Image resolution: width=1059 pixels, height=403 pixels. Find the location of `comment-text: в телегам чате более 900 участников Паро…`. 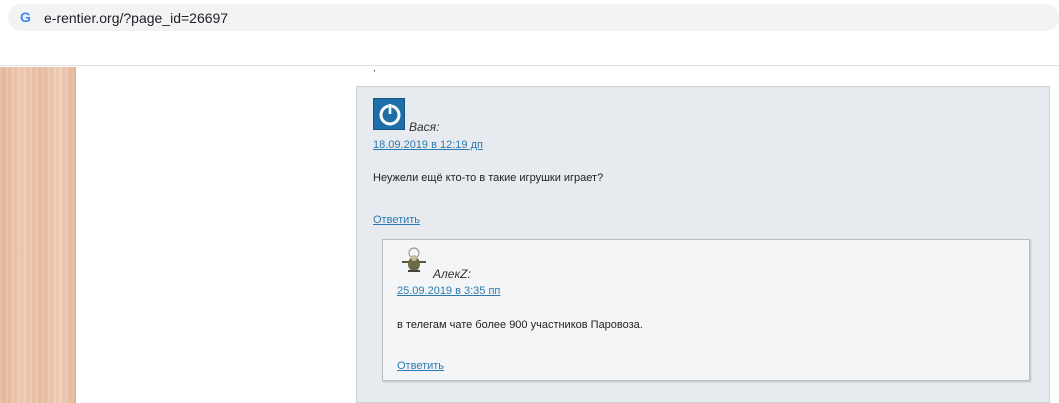

comment-text: в телегам чате более 900 участников Паро… is located at coordinates (520, 325).